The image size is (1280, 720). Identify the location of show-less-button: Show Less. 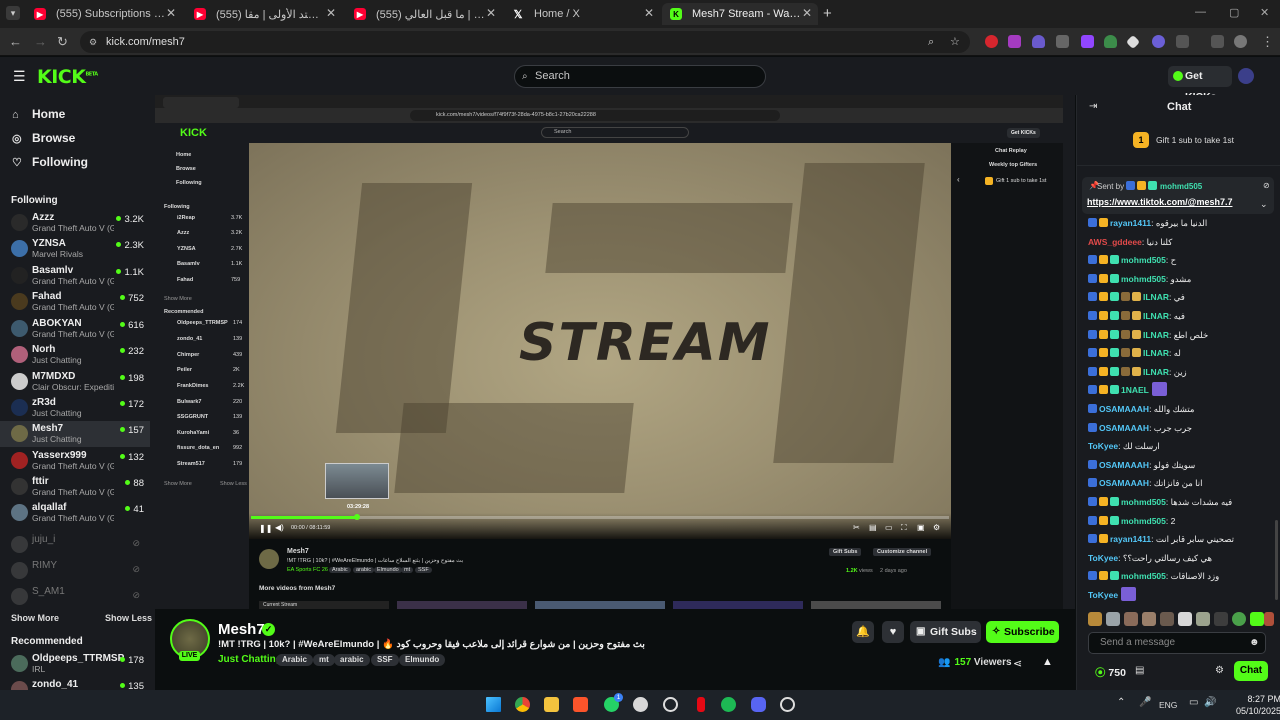
(128, 618).